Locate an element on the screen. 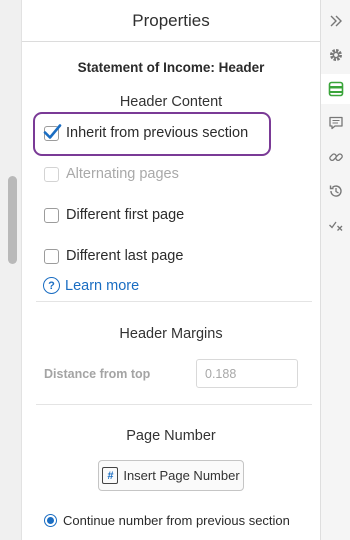 The height and width of the screenshot is (540, 350). comments-button is located at coordinates (335, 123).